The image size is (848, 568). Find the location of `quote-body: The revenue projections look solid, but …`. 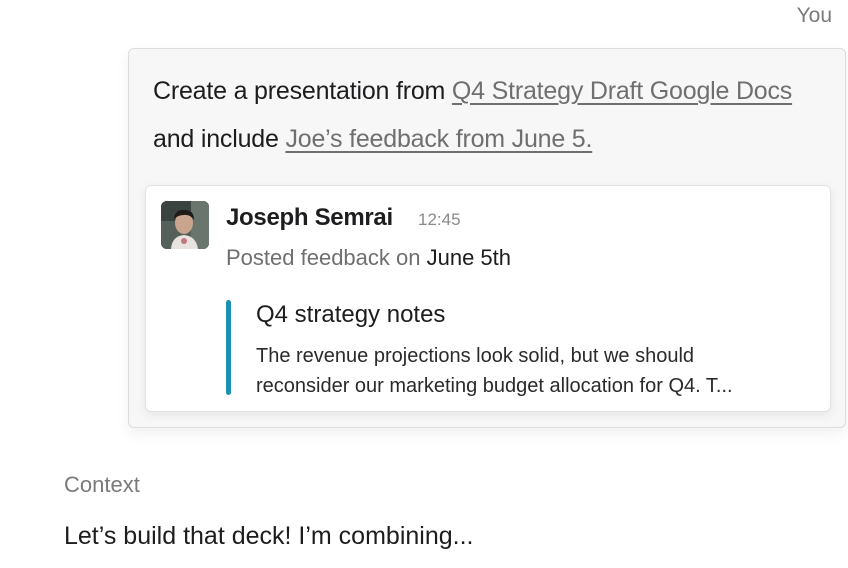

quote-body: The revenue projections look solid, but … is located at coordinates (536, 371).